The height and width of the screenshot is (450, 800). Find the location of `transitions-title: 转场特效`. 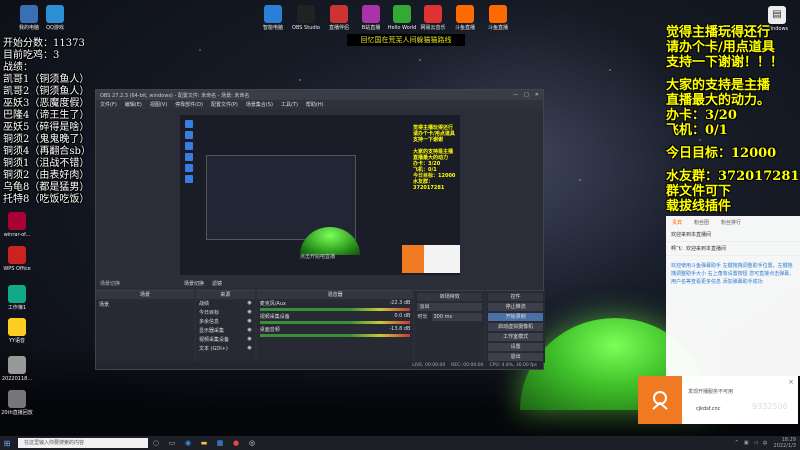

transitions-title: 转场特效 is located at coordinates (450, 297).